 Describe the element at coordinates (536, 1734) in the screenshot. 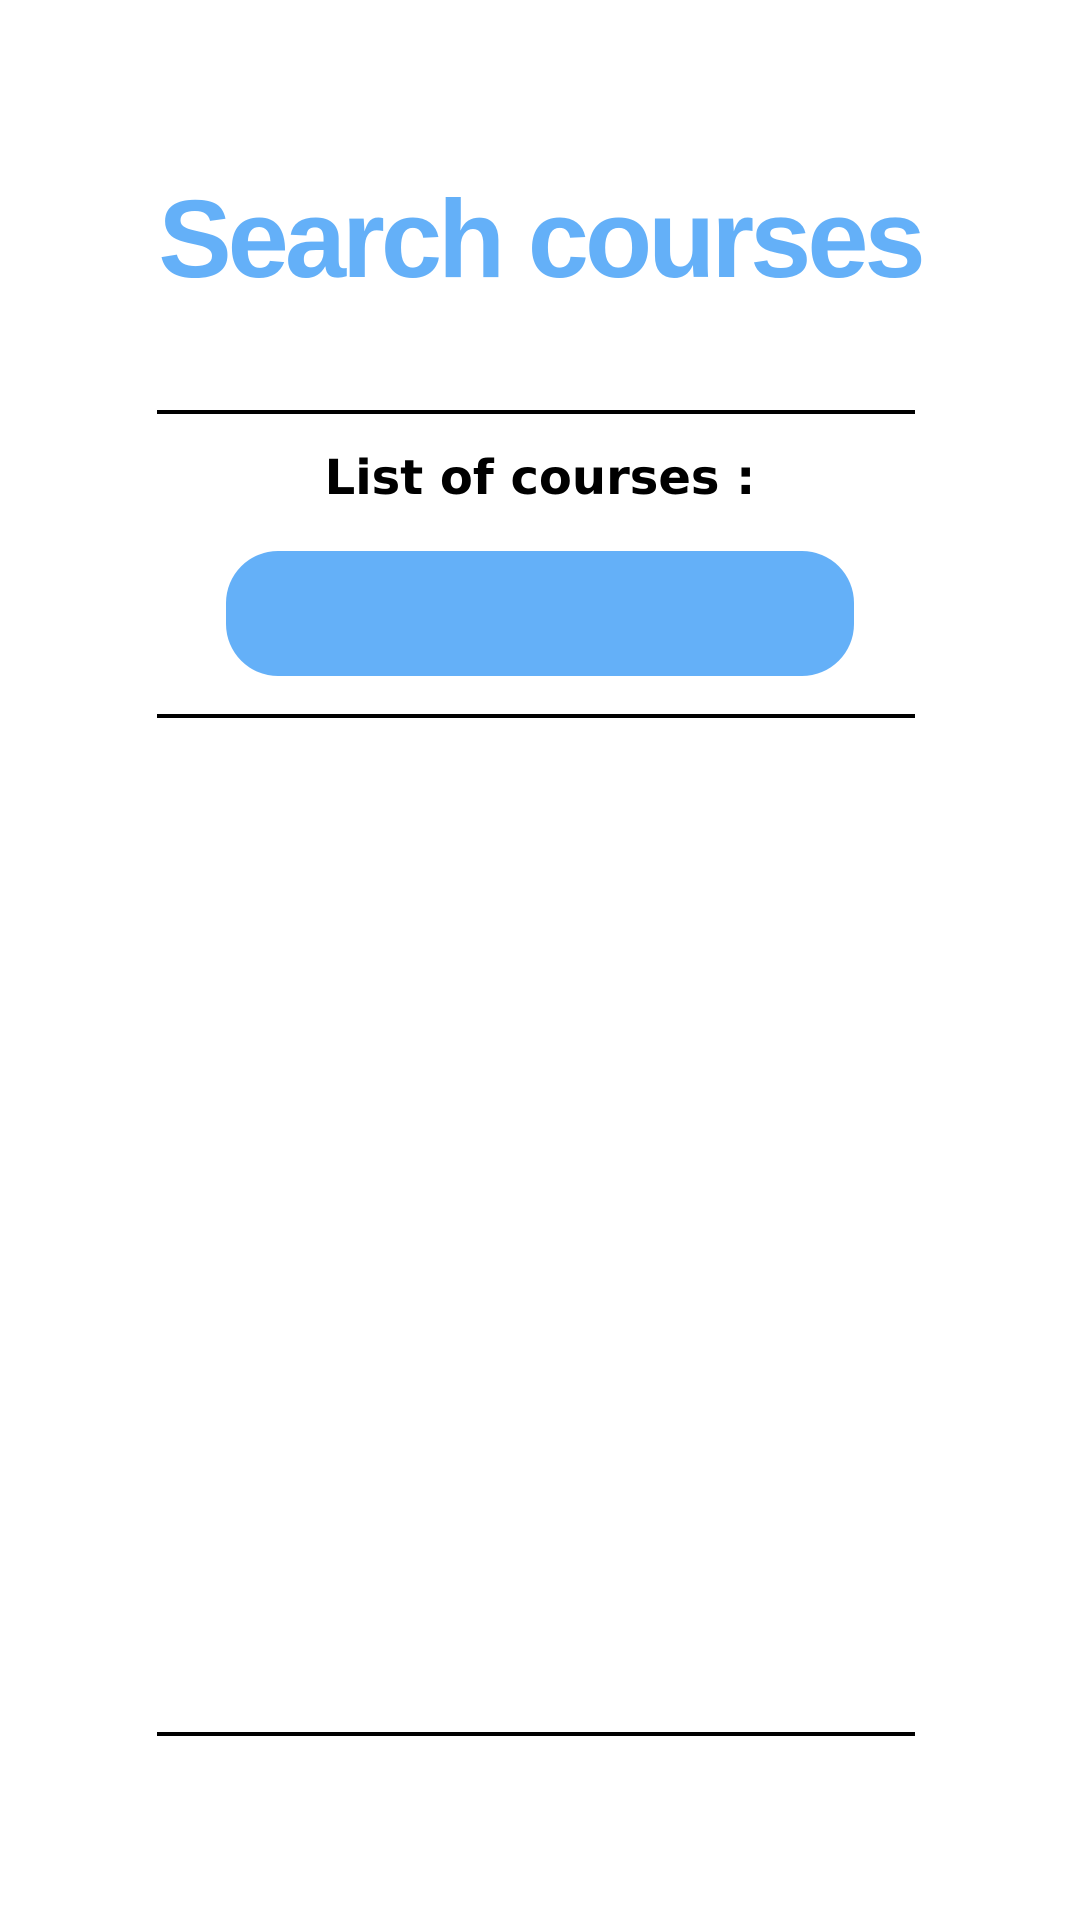

I see `bottom-divider` at that location.